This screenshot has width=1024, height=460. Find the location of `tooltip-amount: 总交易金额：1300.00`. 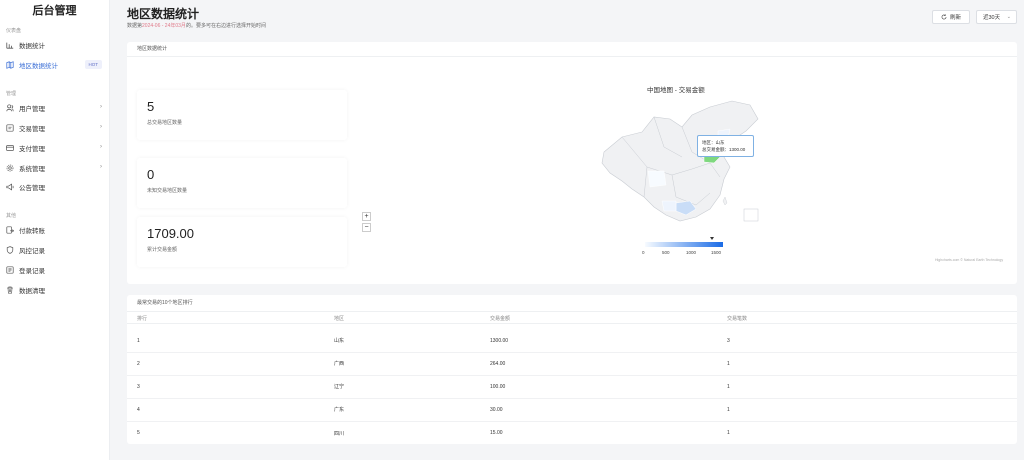

tooltip-amount: 总交易金额：1300.00 is located at coordinates (724, 149).